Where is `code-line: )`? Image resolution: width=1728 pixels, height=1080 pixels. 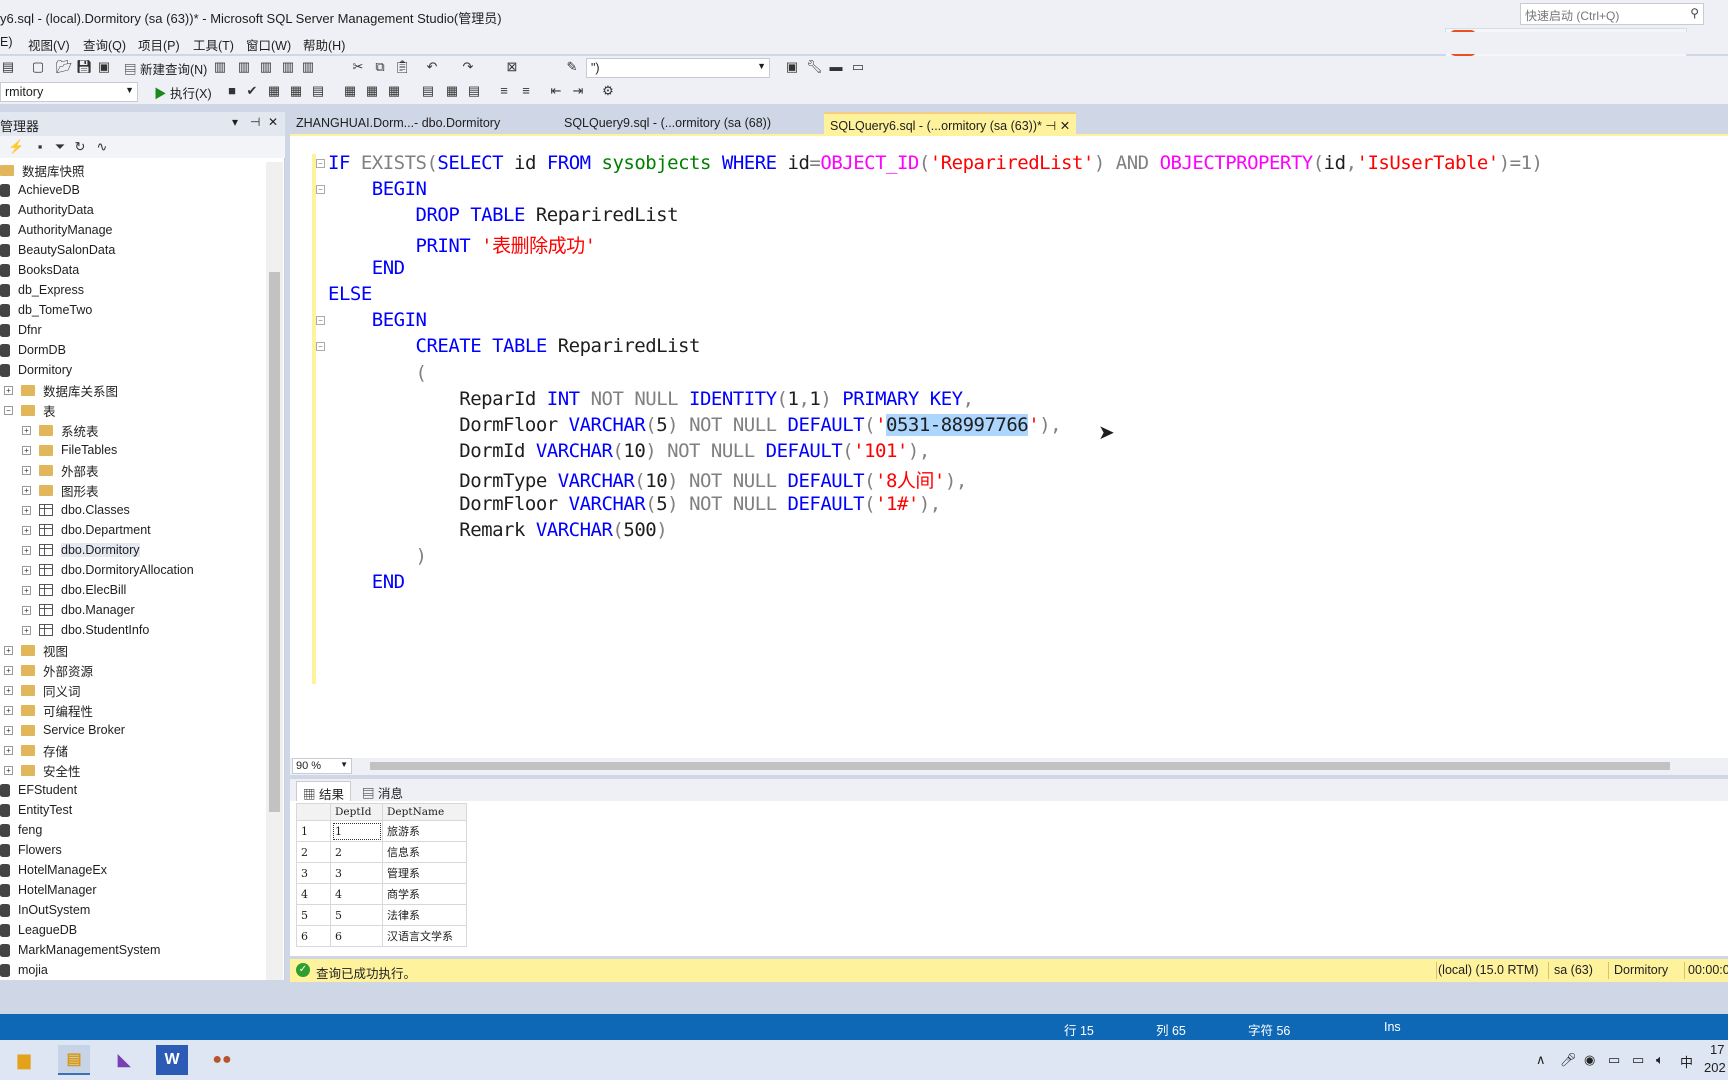
code-line: ) is located at coordinates (377, 556).